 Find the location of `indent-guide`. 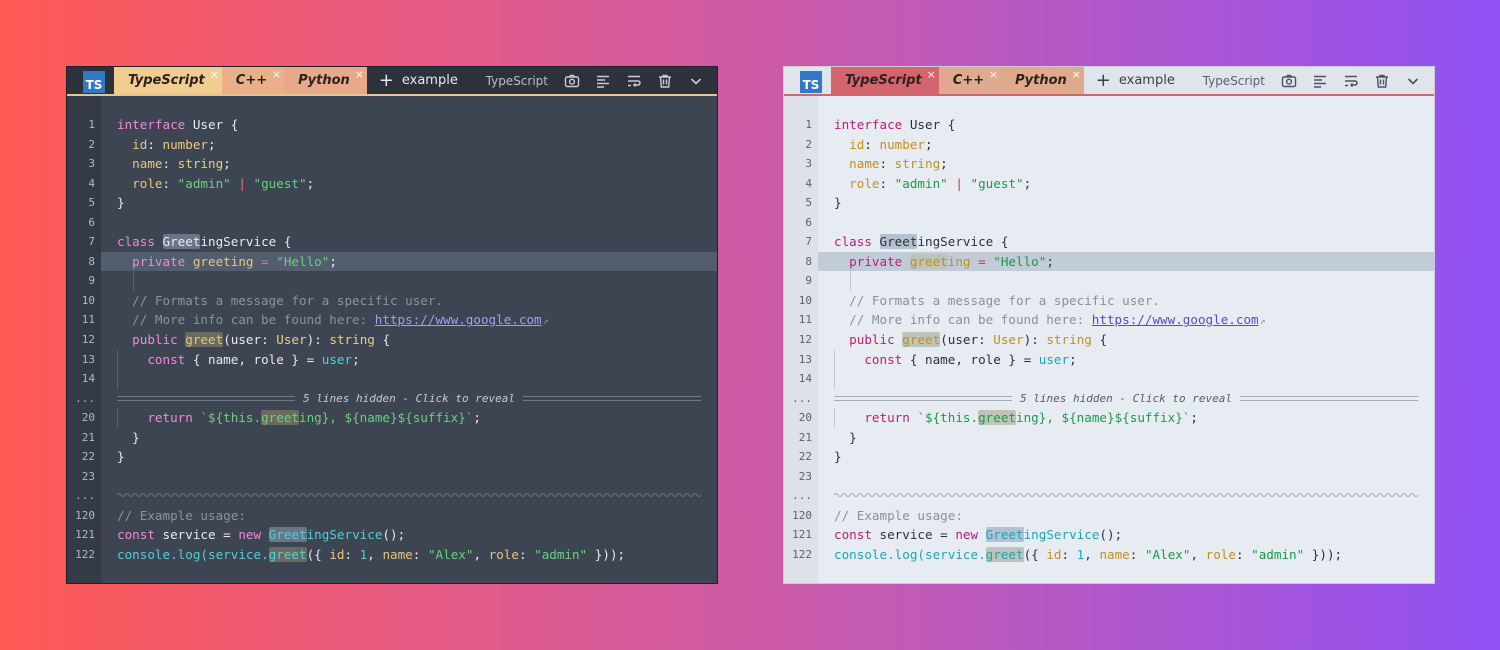

indent-guide is located at coordinates (834, 379).